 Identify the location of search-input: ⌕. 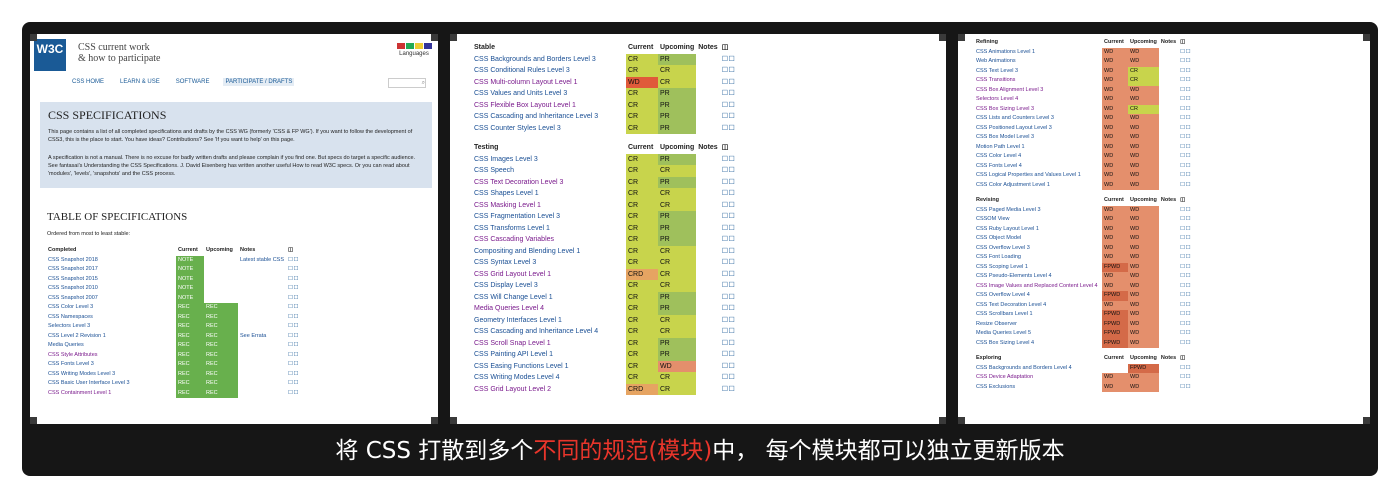
(407, 83).